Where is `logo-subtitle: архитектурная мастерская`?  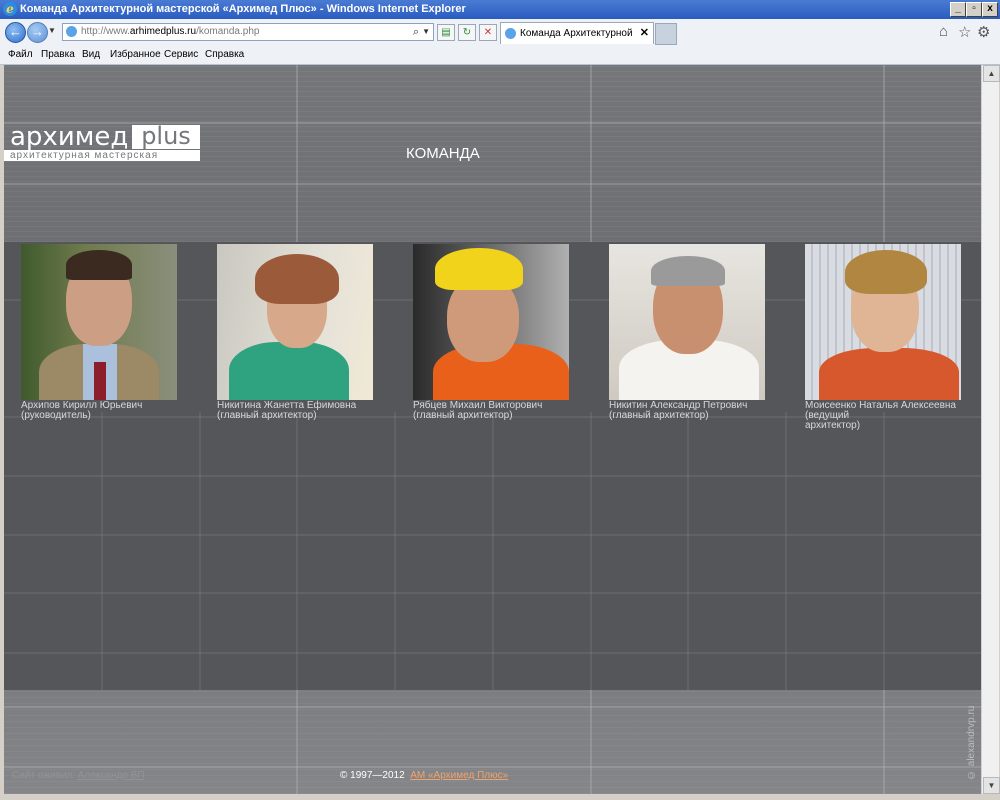
logo-subtitle: архитектурная мастерская is located at coordinates (102, 155).